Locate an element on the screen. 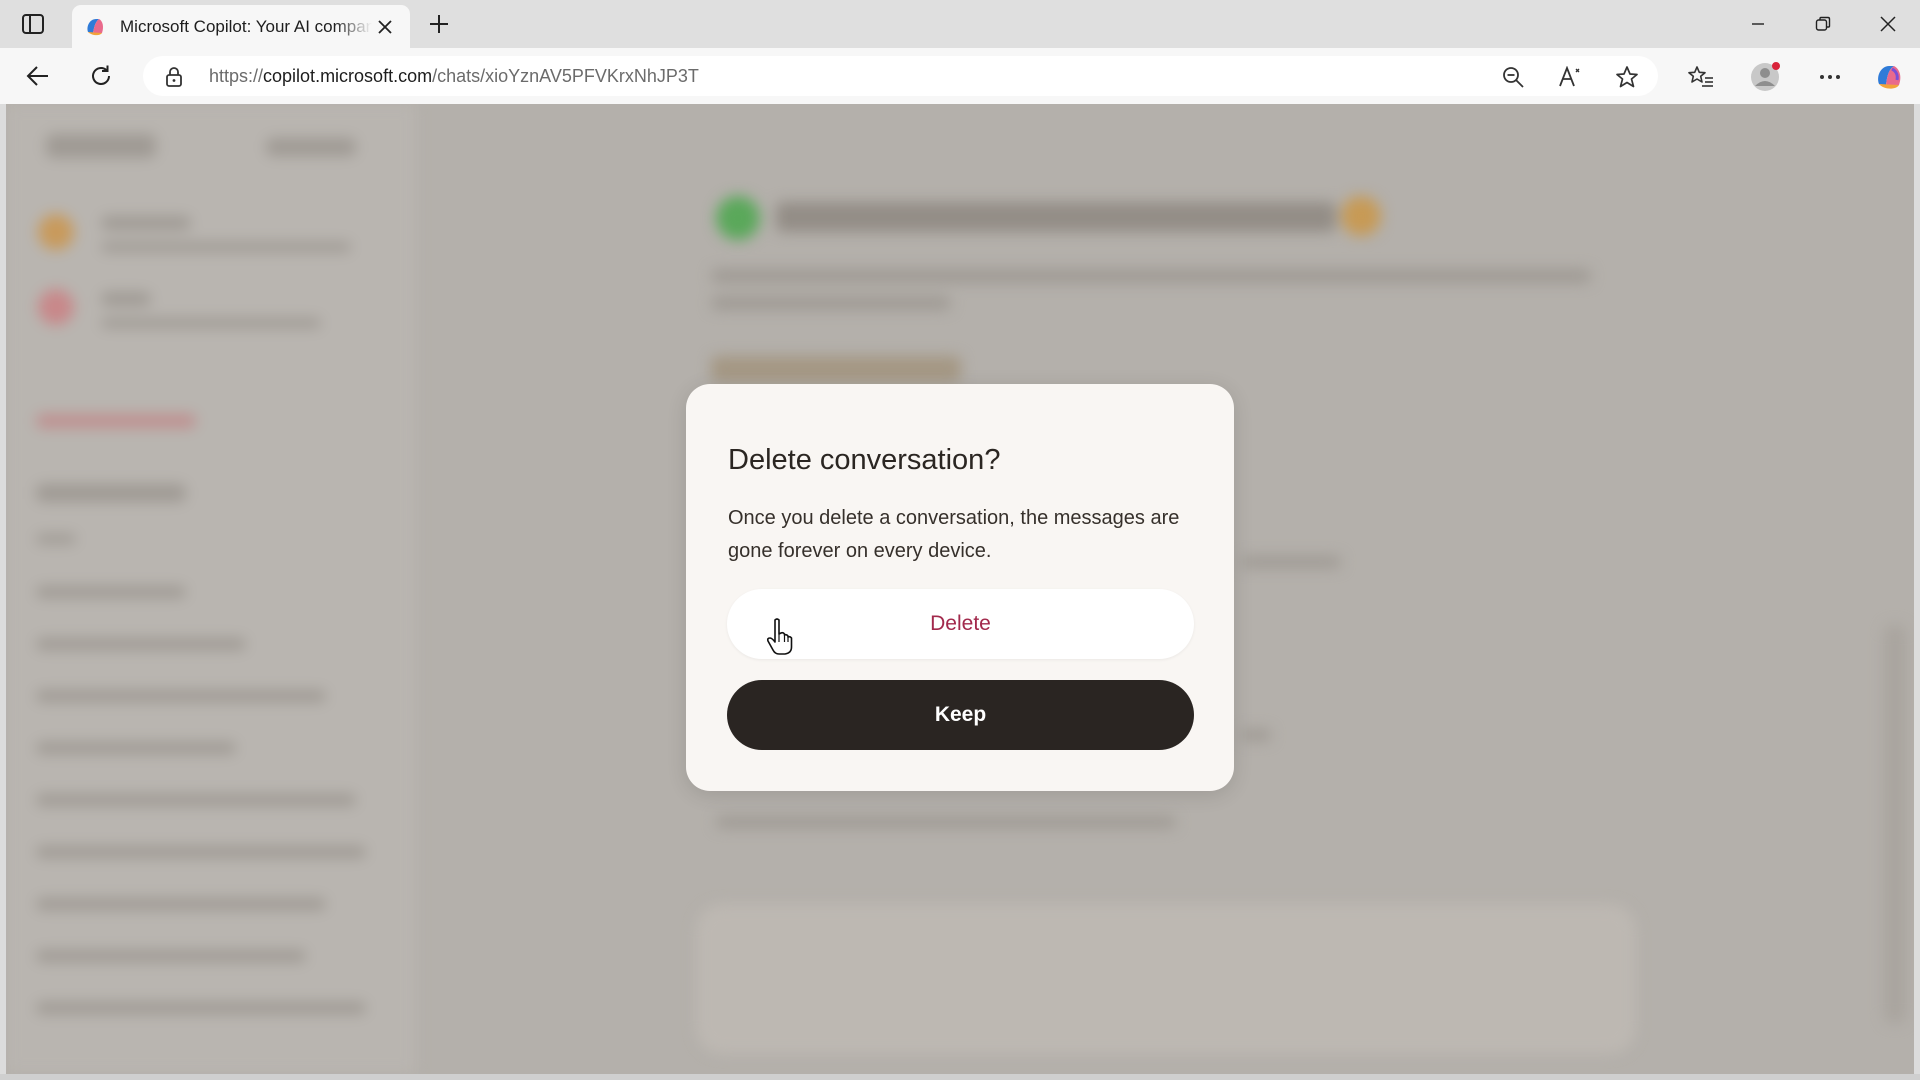 This screenshot has width=1920, height=1080. minimize-icon is located at coordinates (1758, 24).